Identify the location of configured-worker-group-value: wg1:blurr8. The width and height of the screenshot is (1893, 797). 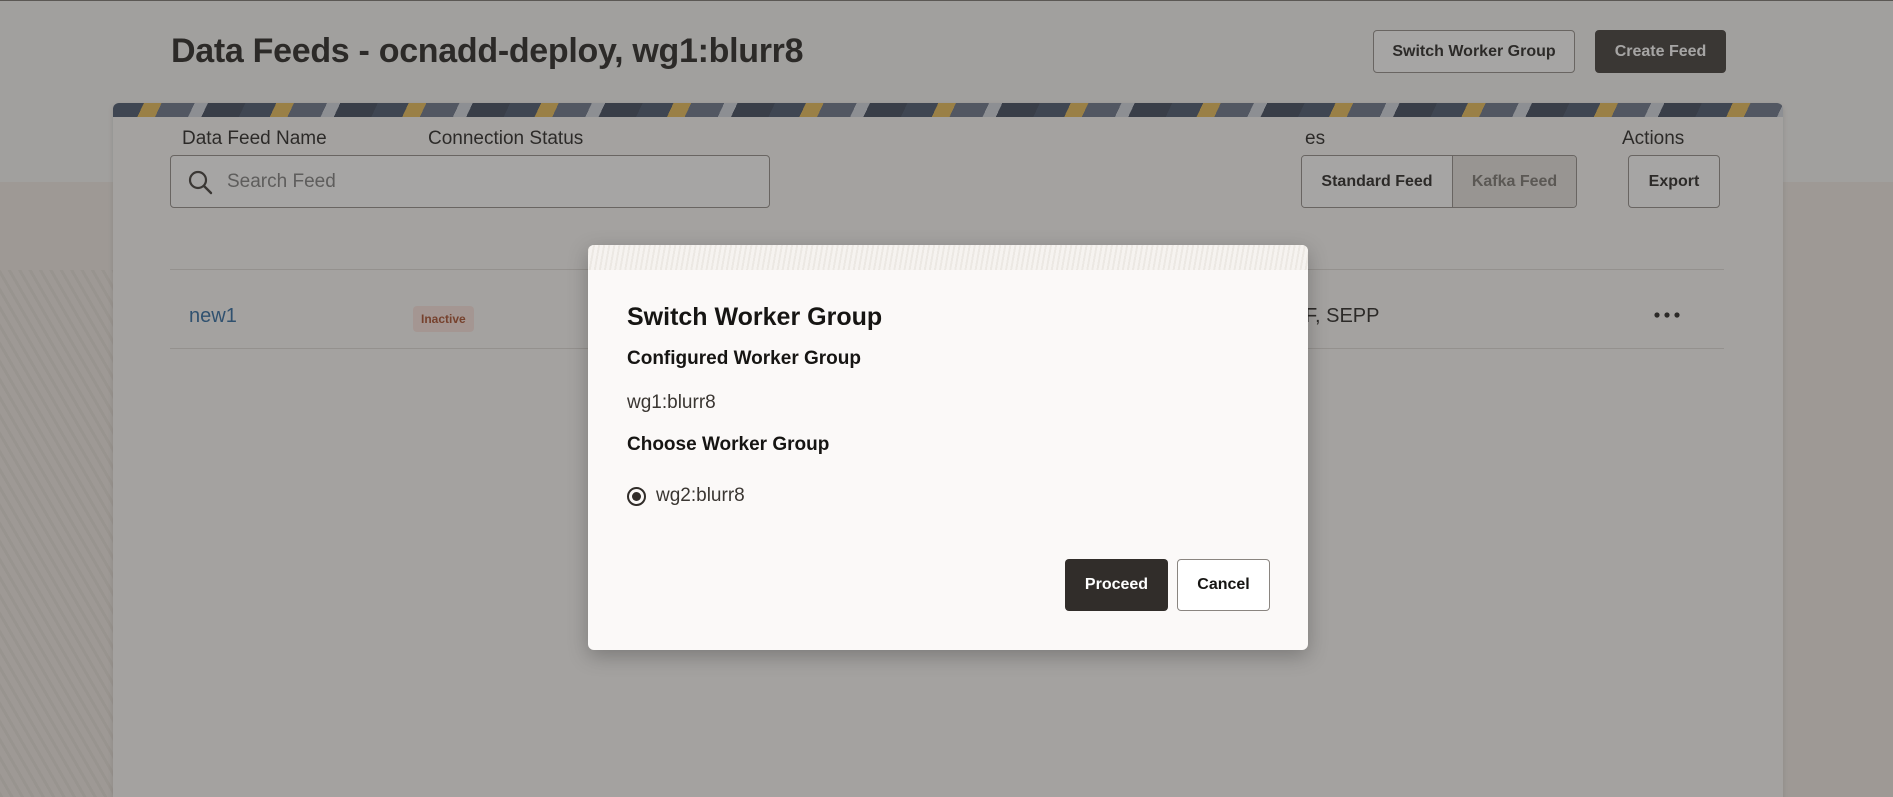
(671, 402).